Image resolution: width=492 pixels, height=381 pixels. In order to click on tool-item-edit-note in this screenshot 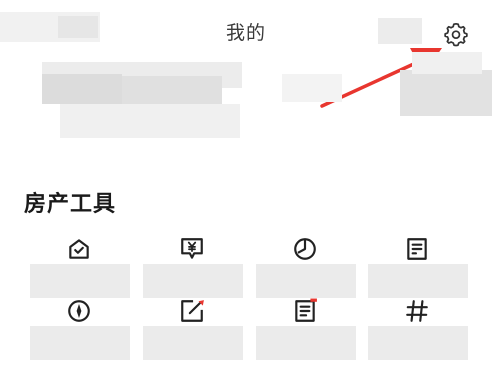, I will do `click(193, 329)`.